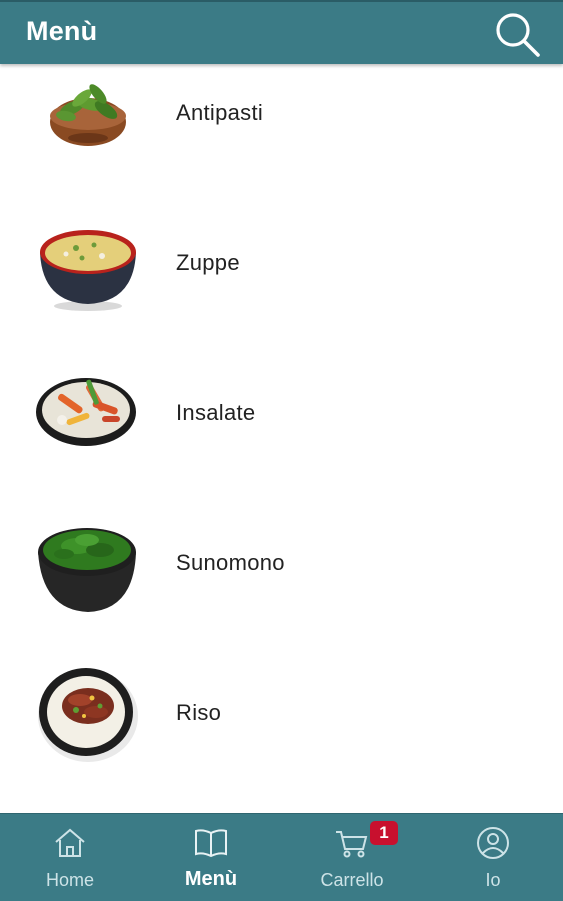  Describe the element at coordinates (211, 843) in the screenshot. I see `book-icon` at that location.